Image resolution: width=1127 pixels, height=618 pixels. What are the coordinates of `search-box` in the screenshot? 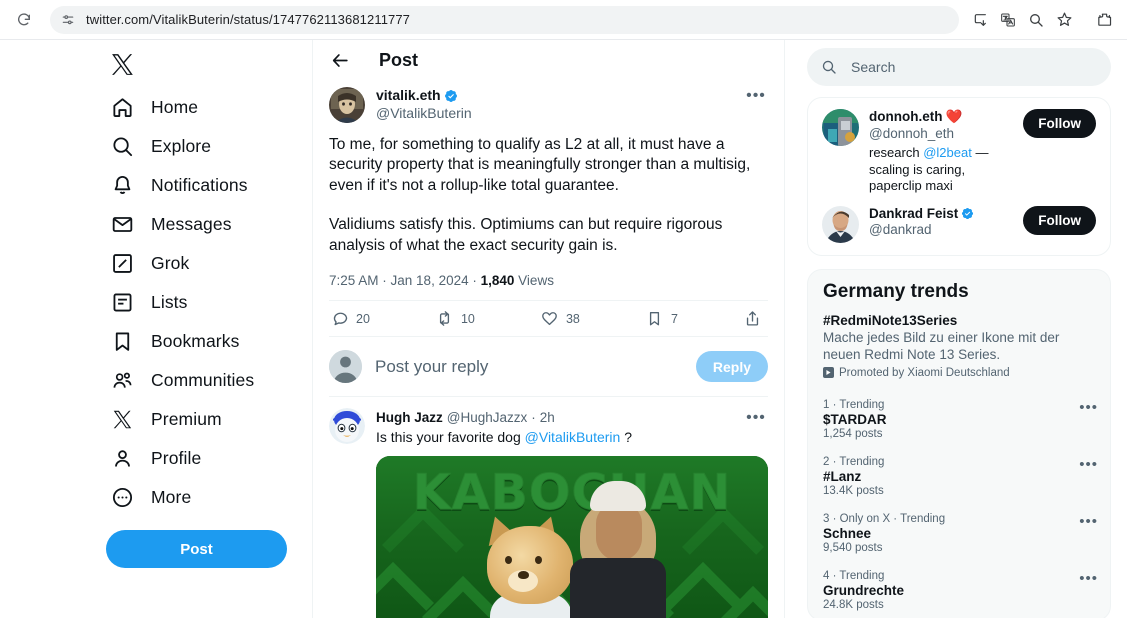 It's located at (959, 67).